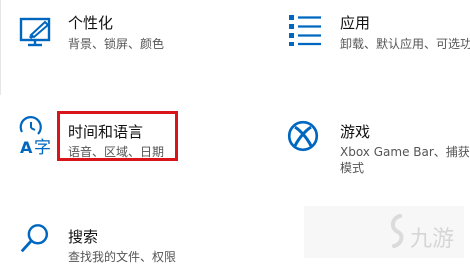 The width and height of the screenshot is (470, 266). What do you see at coordinates (34, 238) in the screenshot?
I see `search-icon` at bounding box center [34, 238].